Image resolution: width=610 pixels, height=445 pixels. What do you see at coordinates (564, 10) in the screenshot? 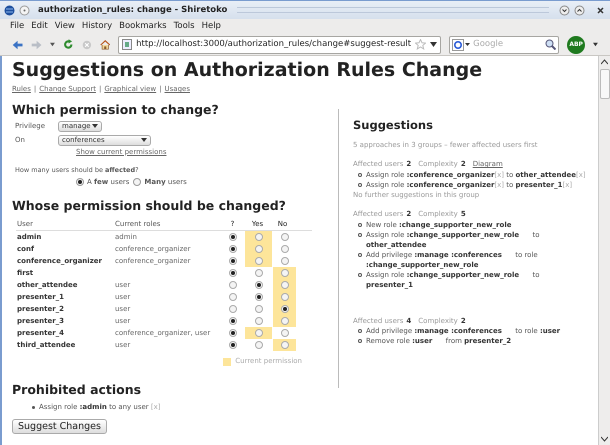
I see `minimize-icon` at bounding box center [564, 10].